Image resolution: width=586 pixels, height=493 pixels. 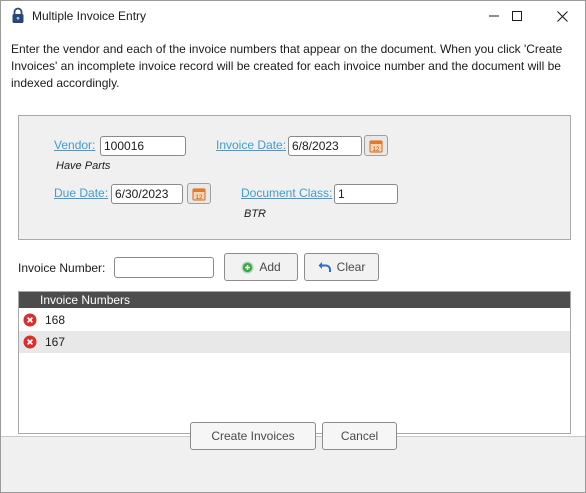 I want to click on invoice-date-calendar-button: 12, so click(x=376, y=145).